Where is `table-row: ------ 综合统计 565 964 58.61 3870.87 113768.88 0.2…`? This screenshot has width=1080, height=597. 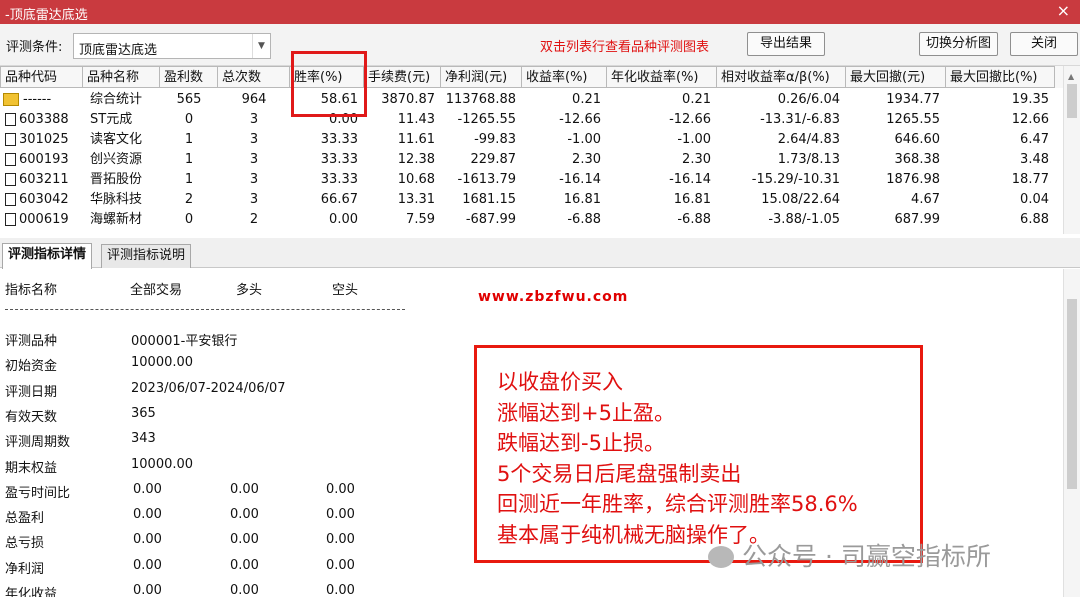 table-row: ------ 综合统计 565 964 58.61 3870.87 113768.88 0.2… is located at coordinates (531, 100).